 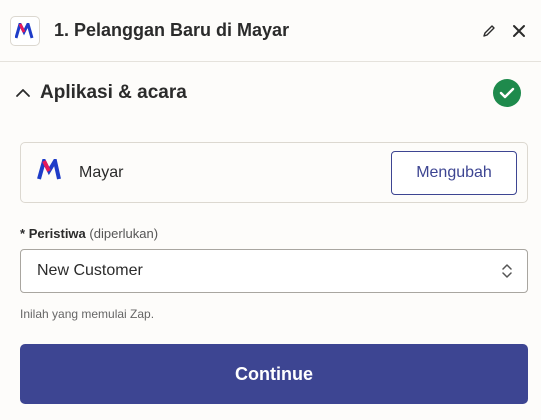 What do you see at coordinates (519, 31) in the screenshot?
I see `close-icon` at bounding box center [519, 31].